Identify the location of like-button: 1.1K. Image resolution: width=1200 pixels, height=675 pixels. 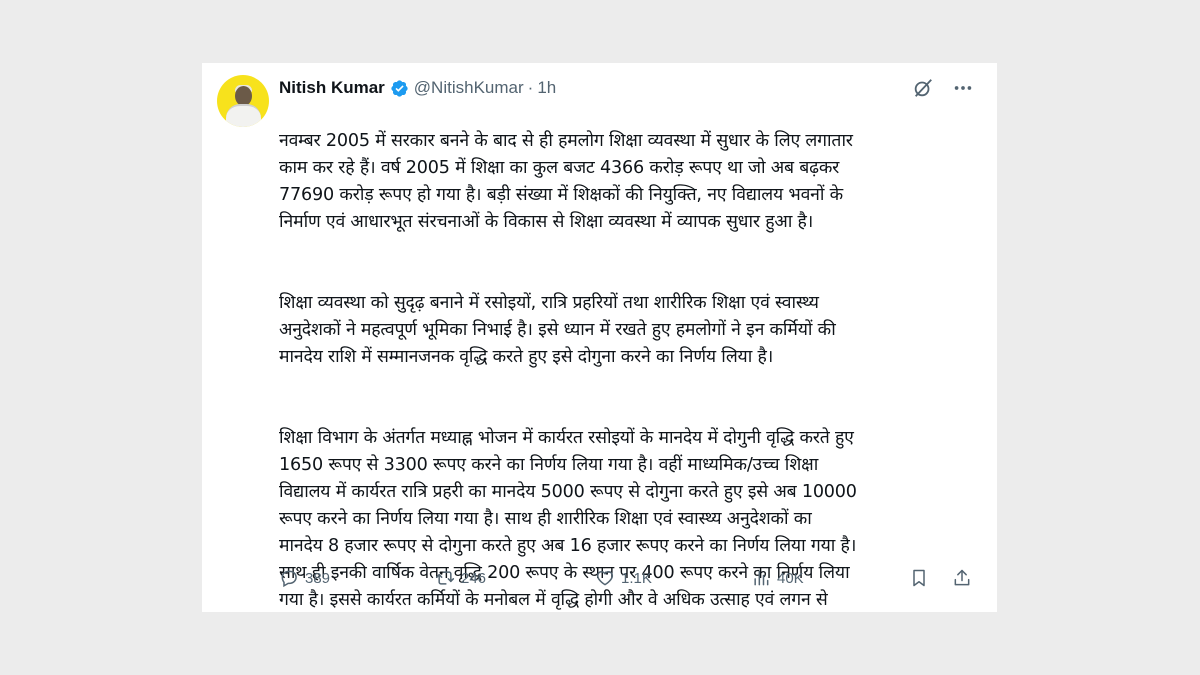
(623, 578).